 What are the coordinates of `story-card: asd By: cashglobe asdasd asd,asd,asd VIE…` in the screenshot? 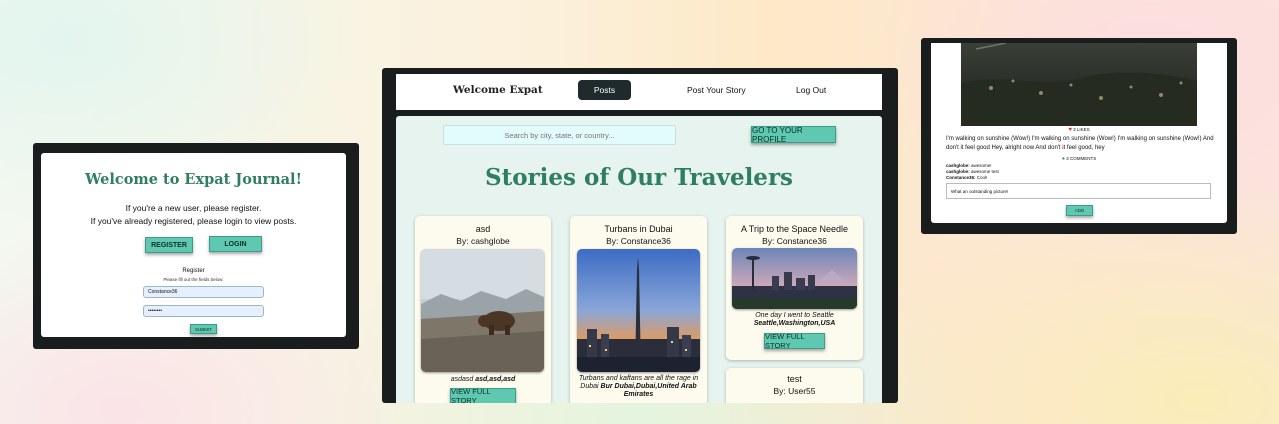 It's located at (483, 309).